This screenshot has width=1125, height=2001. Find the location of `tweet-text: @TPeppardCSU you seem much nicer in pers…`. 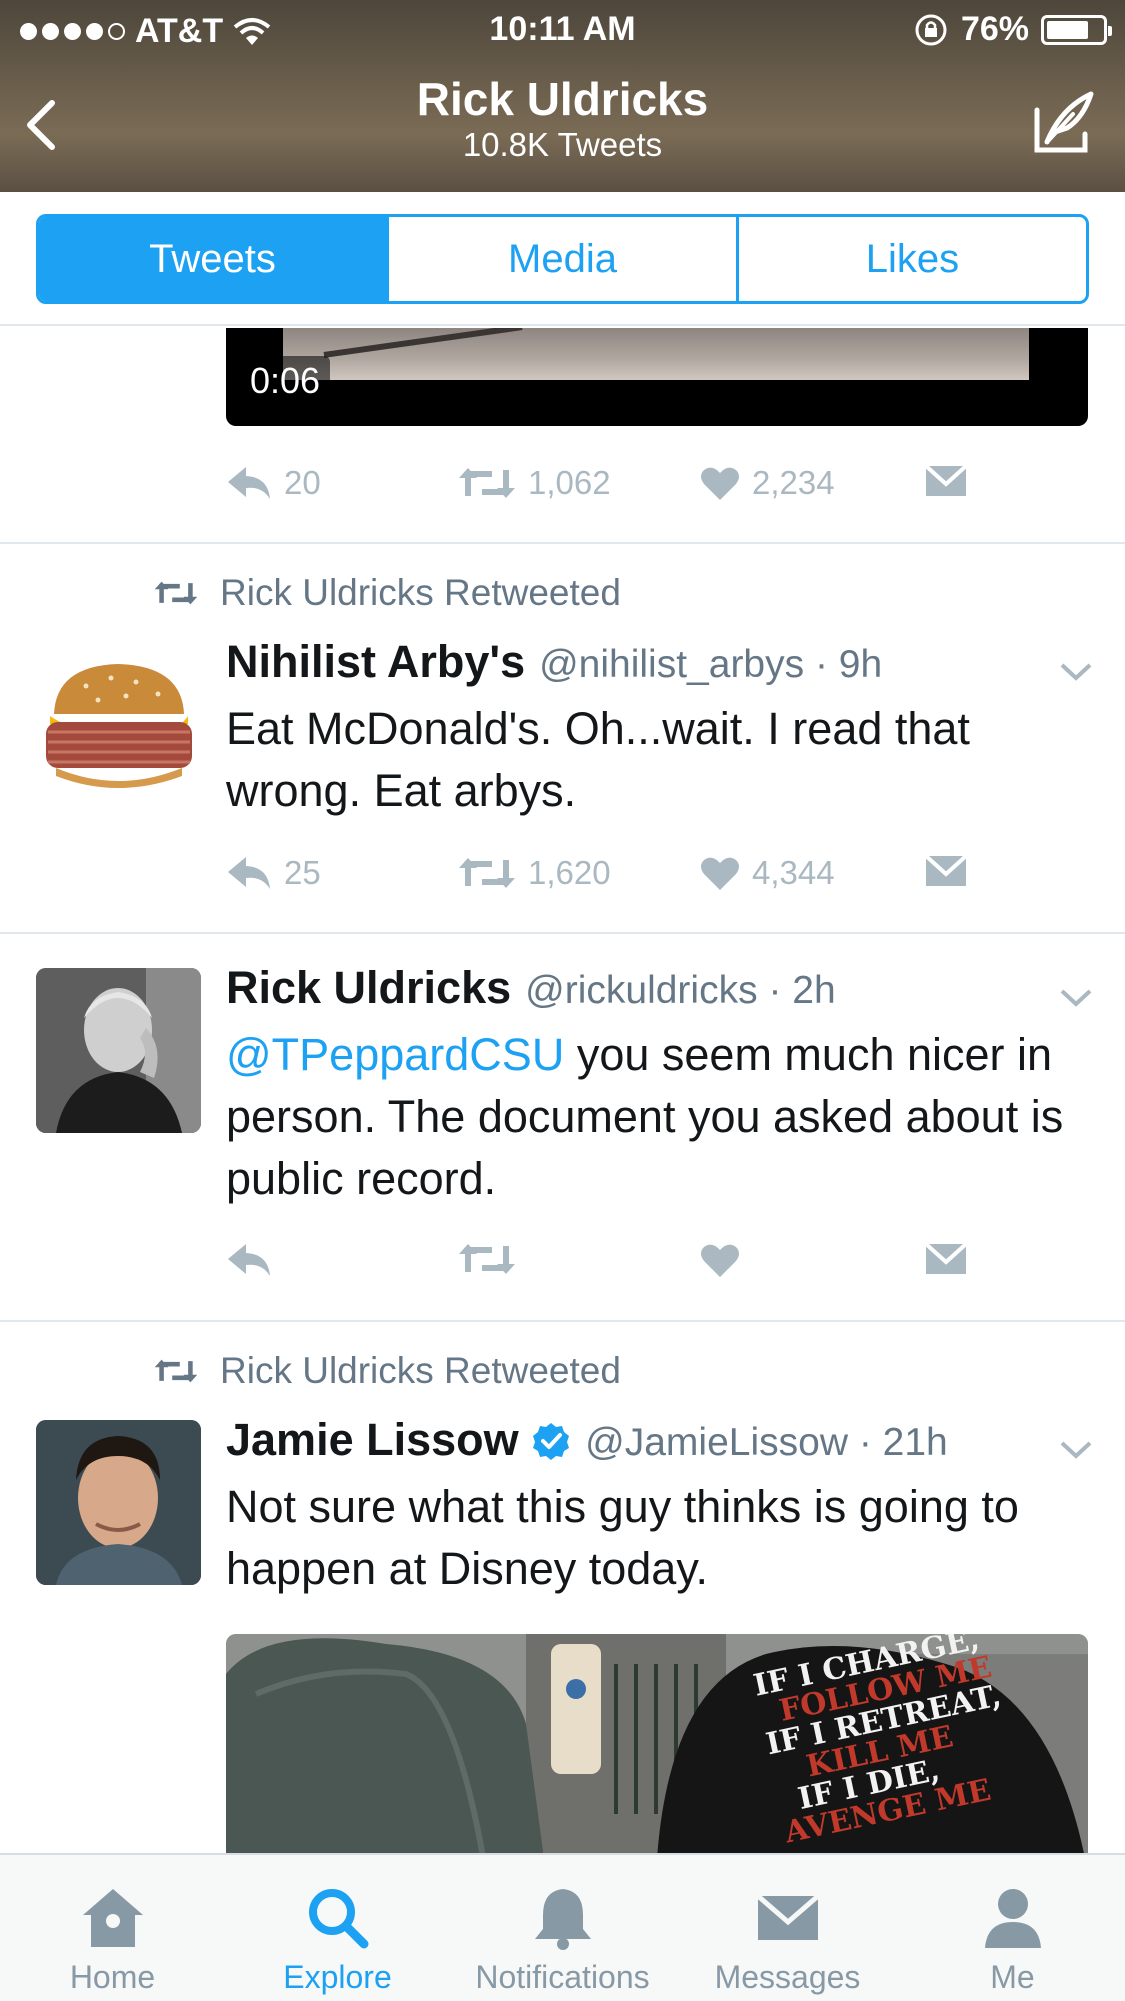

tweet-text: @TPeppardCSU you seem much nicer in pers… is located at coordinates (651, 1117).